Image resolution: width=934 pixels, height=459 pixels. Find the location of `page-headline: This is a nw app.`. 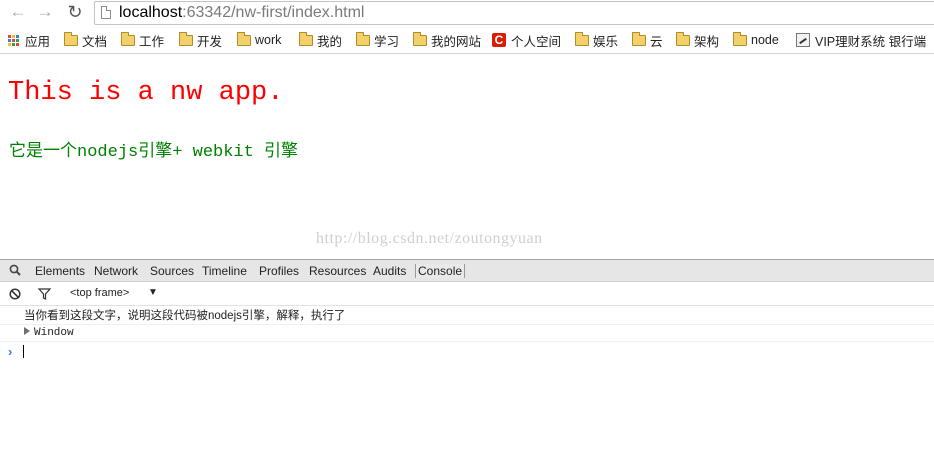

page-headline: This is a nw app. is located at coordinates (146, 93).